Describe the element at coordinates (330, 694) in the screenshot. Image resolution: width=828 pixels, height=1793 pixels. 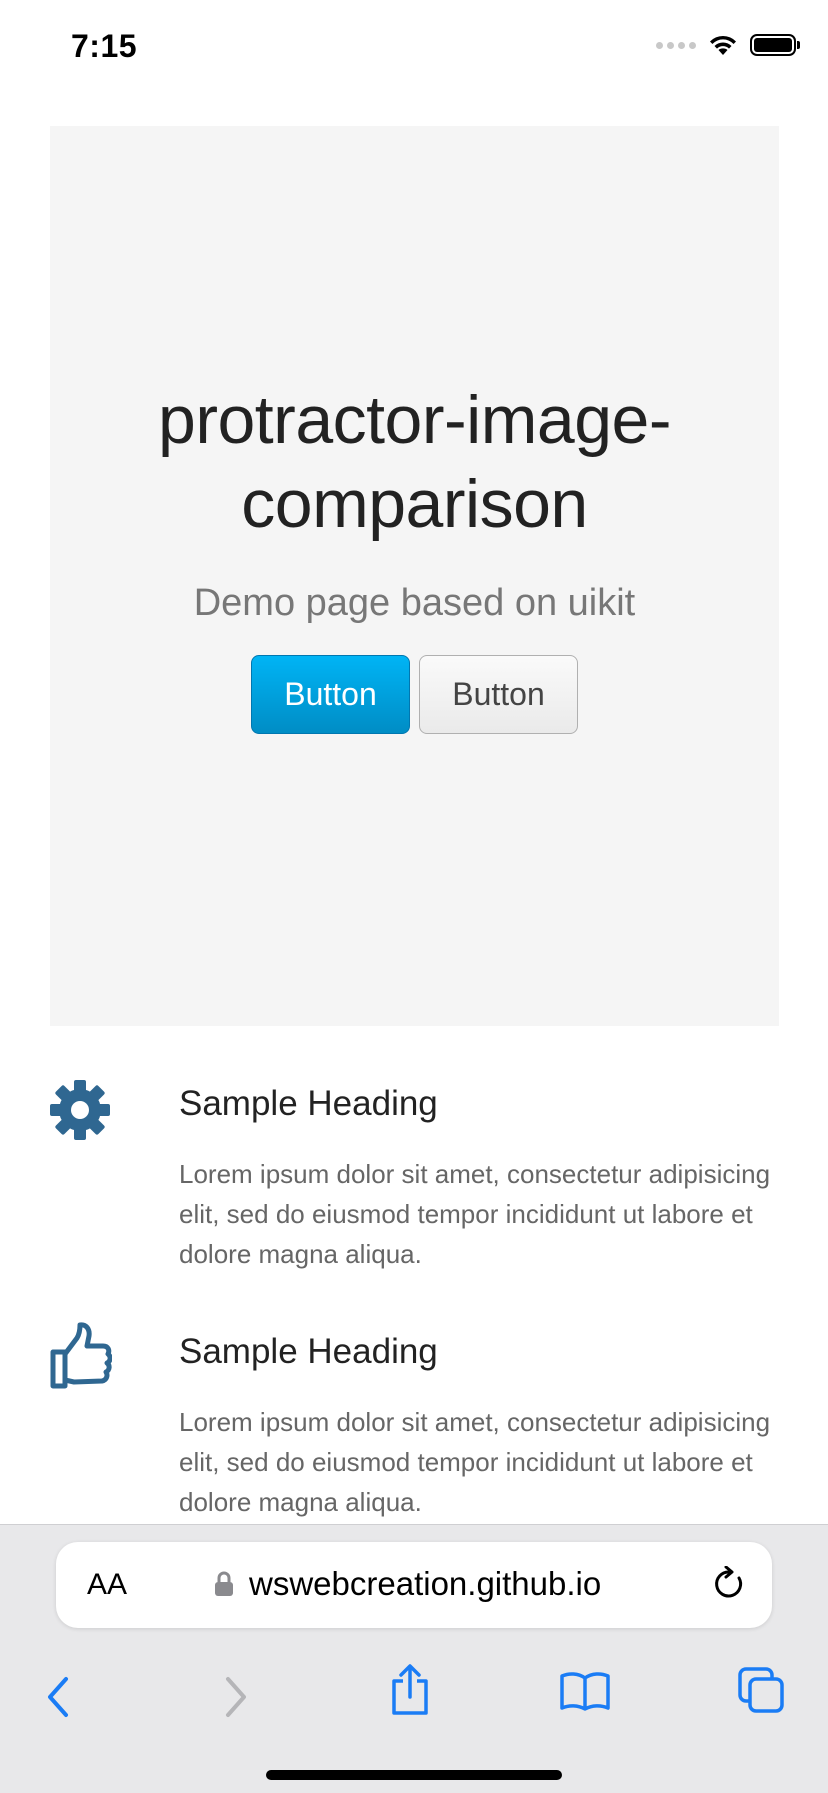
I see `primary-button: Button` at that location.